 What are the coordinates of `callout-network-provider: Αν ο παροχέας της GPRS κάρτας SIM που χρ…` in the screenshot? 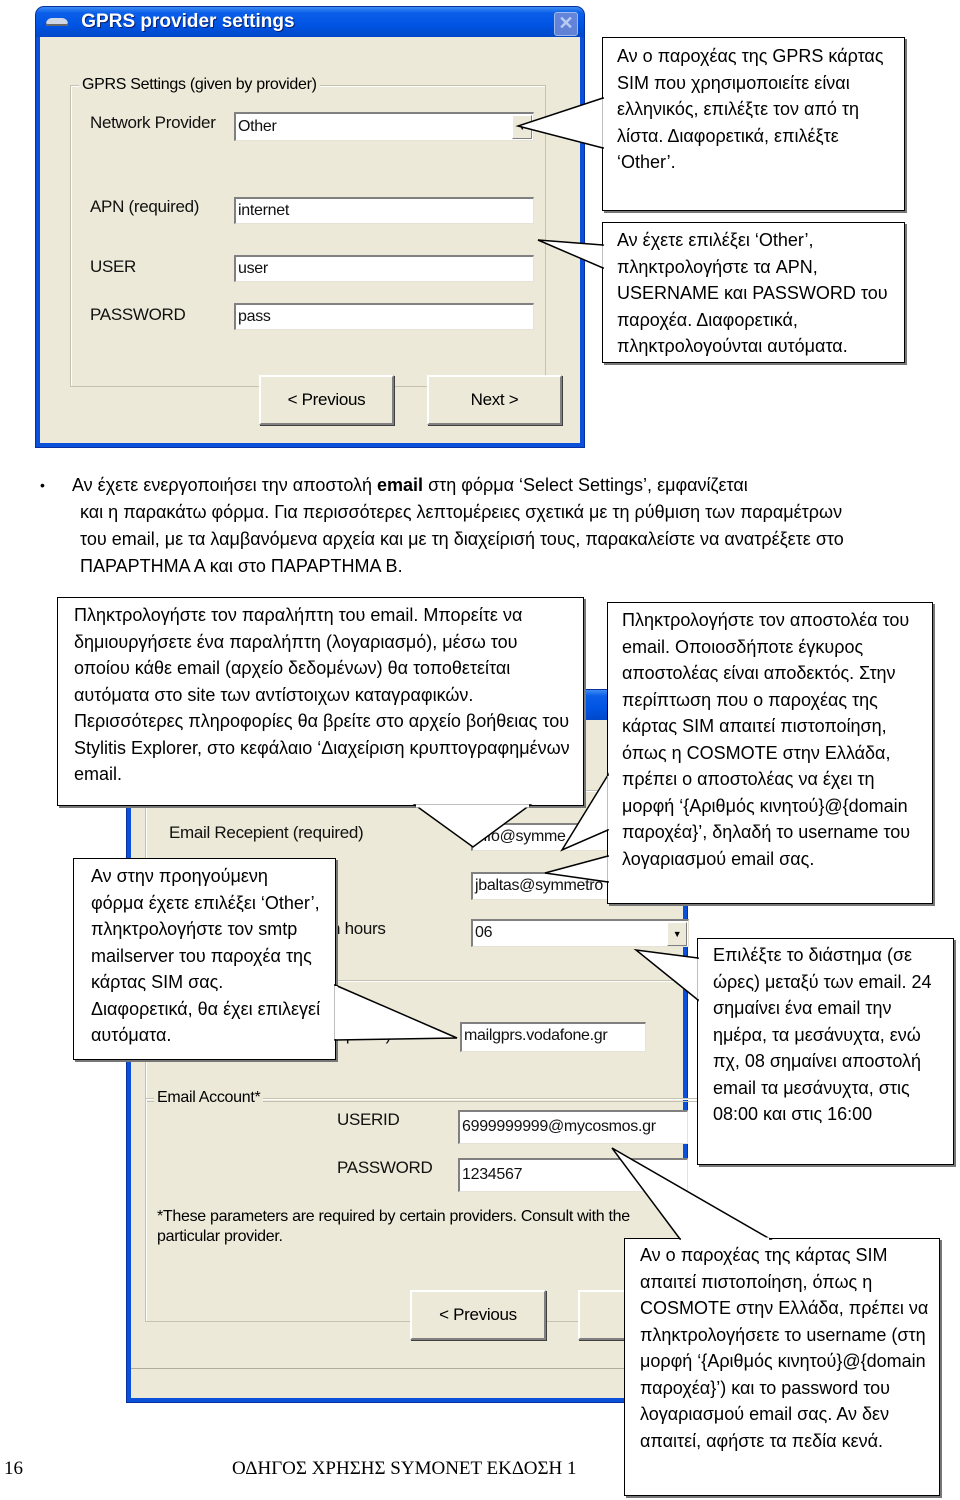 It's located at (753, 124).